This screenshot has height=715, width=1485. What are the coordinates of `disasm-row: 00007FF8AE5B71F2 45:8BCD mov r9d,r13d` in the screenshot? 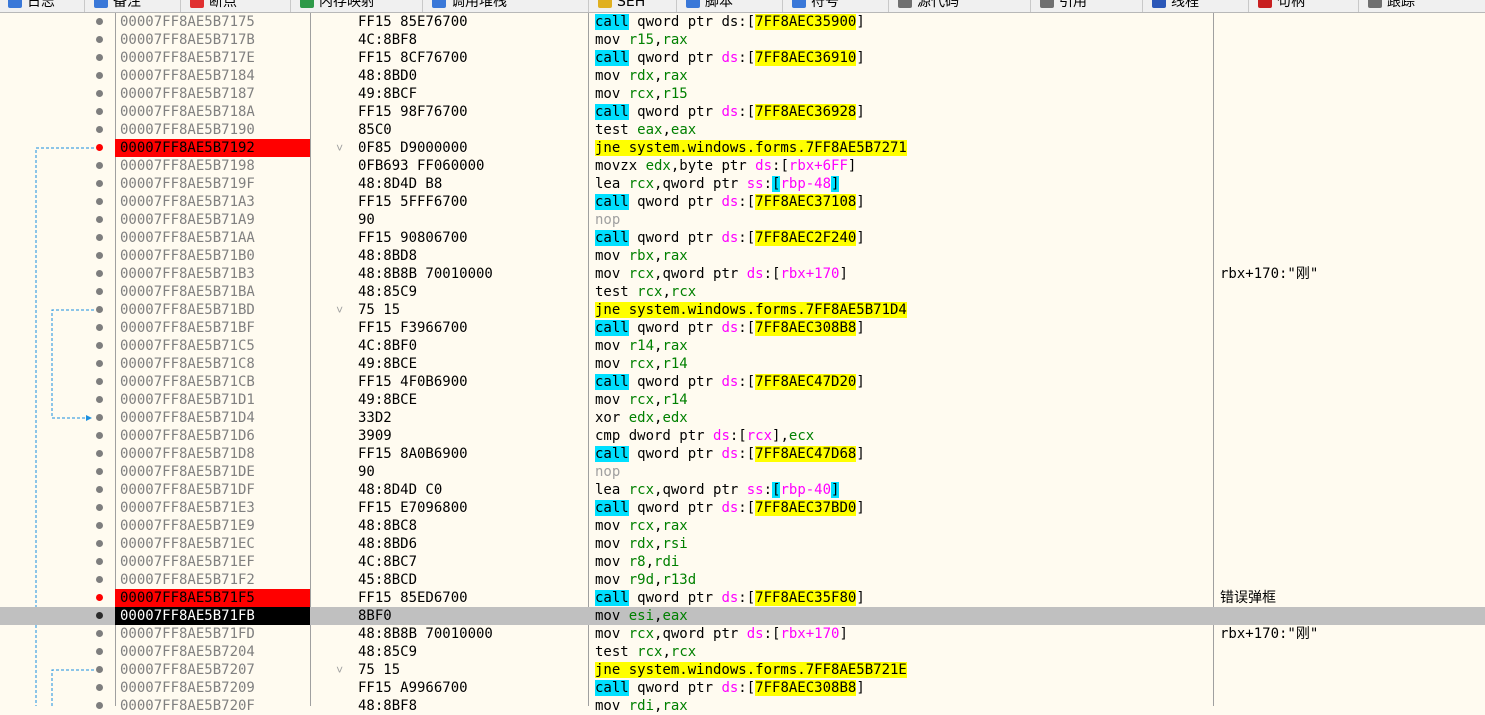 It's located at (742, 580).